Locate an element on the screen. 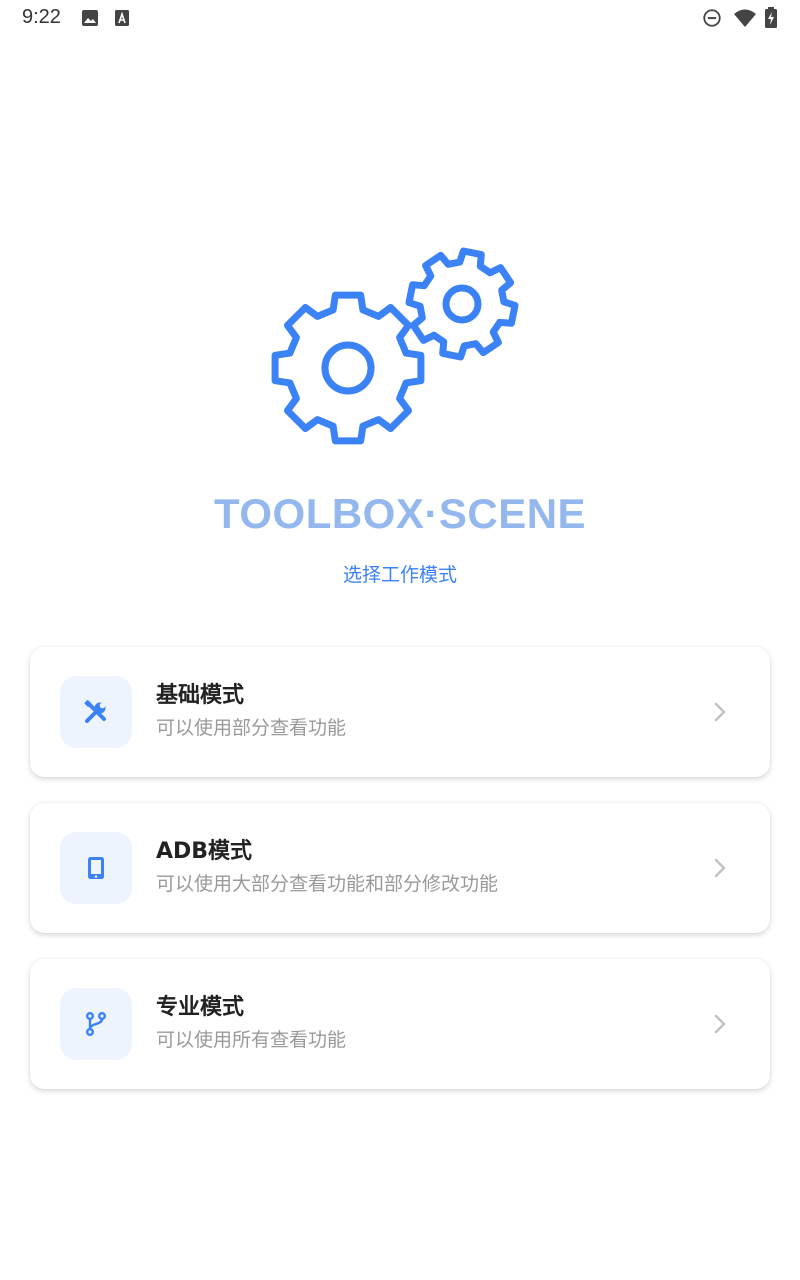 The height and width of the screenshot is (1280, 800). status-time: 9:22 is located at coordinates (41, 17).